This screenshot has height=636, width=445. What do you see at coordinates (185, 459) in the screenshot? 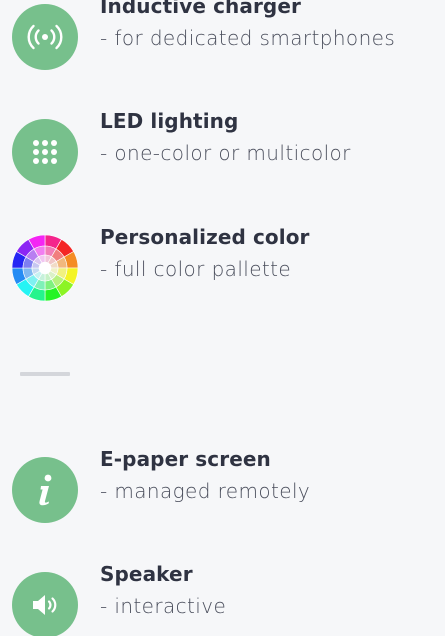
I see `feature-title: E-paper screen` at bounding box center [185, 459].